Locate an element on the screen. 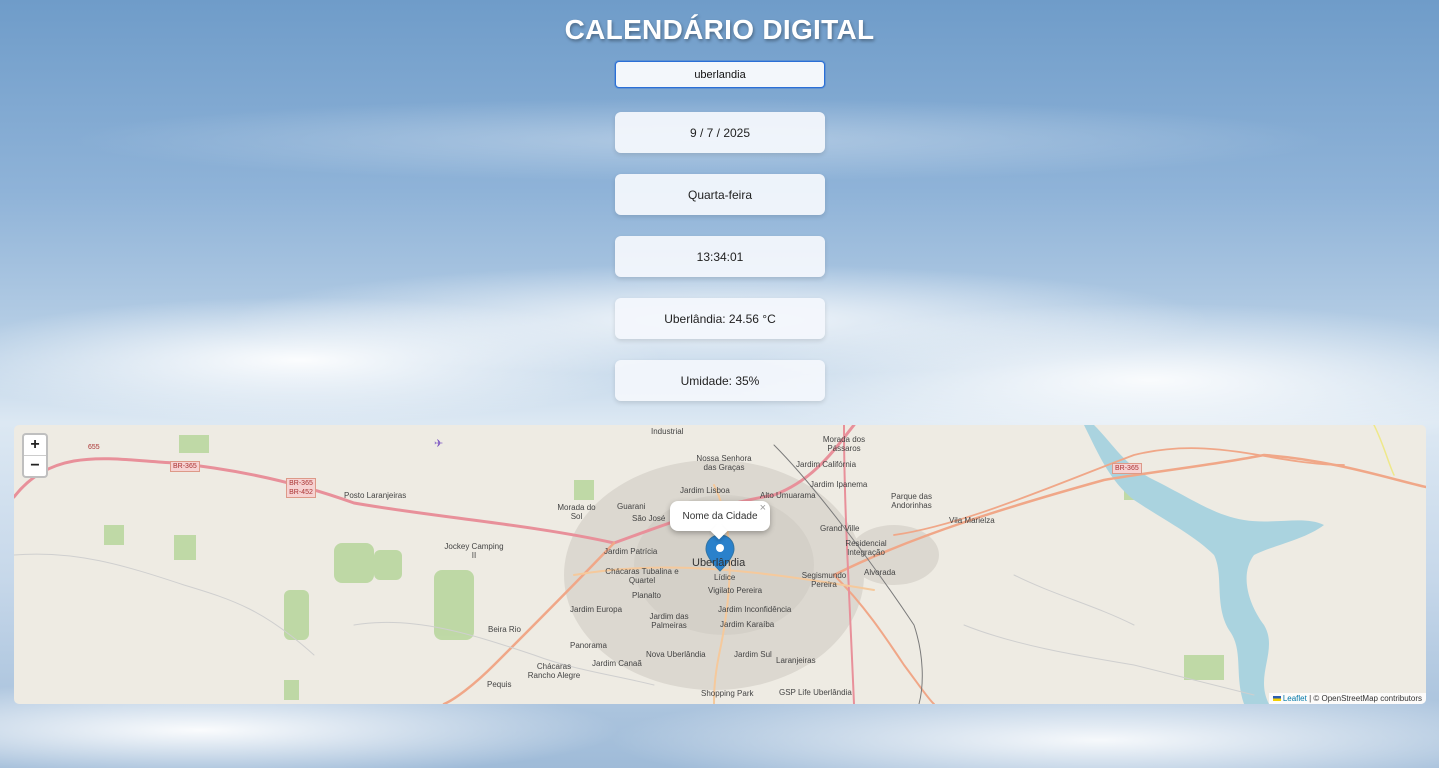 The image size is (1439, 768). map-label: Jardim das Palmeiras is located at coordinates (669, 621).